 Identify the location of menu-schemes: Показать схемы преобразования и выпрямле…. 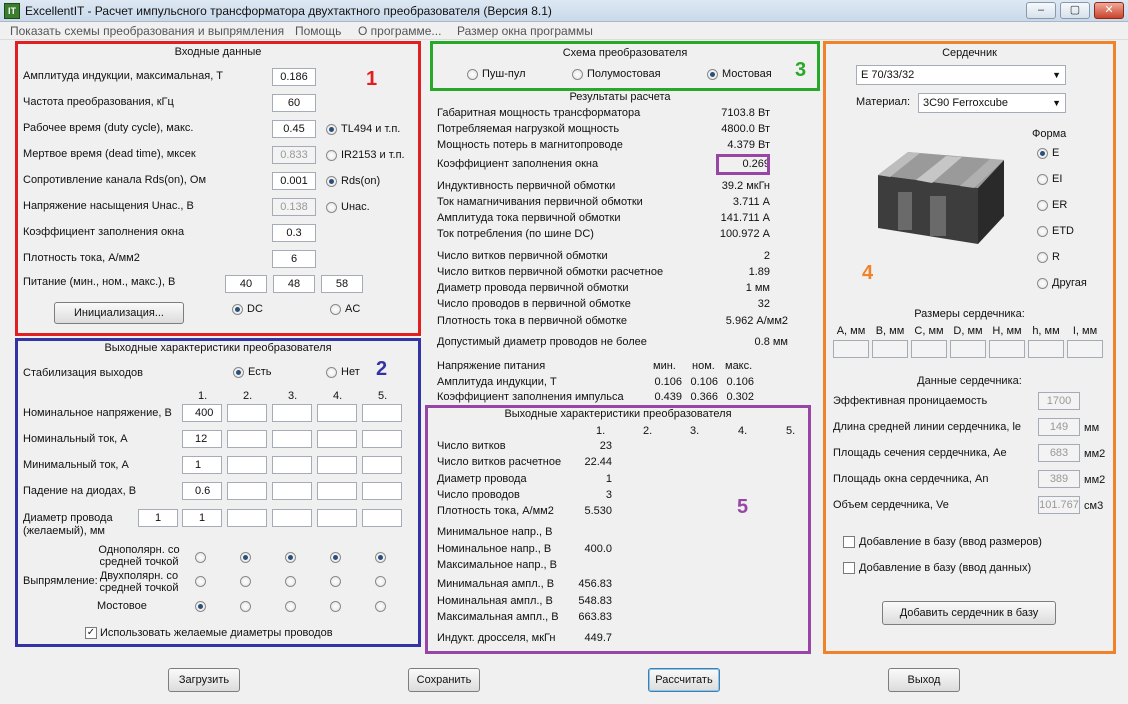
(147, 31).